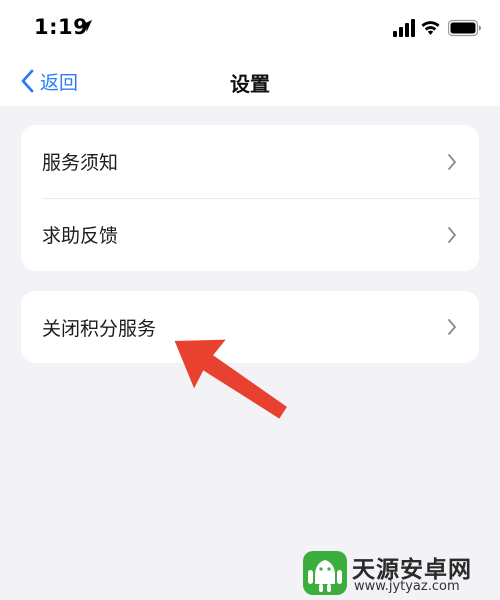 The image size is (500, 600). Describe the element at coordinates (250, 162) in the screenshot. I see `settings-item-service-notice: 服务须知` at that location.